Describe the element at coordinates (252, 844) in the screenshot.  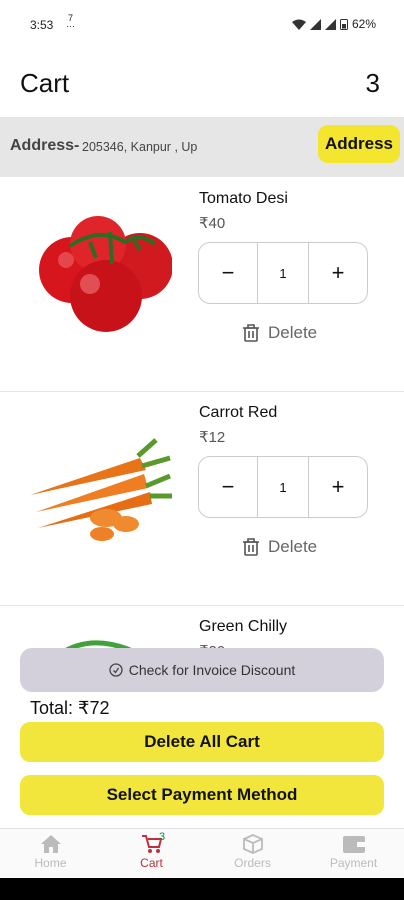
I see `box-icon` at that location.